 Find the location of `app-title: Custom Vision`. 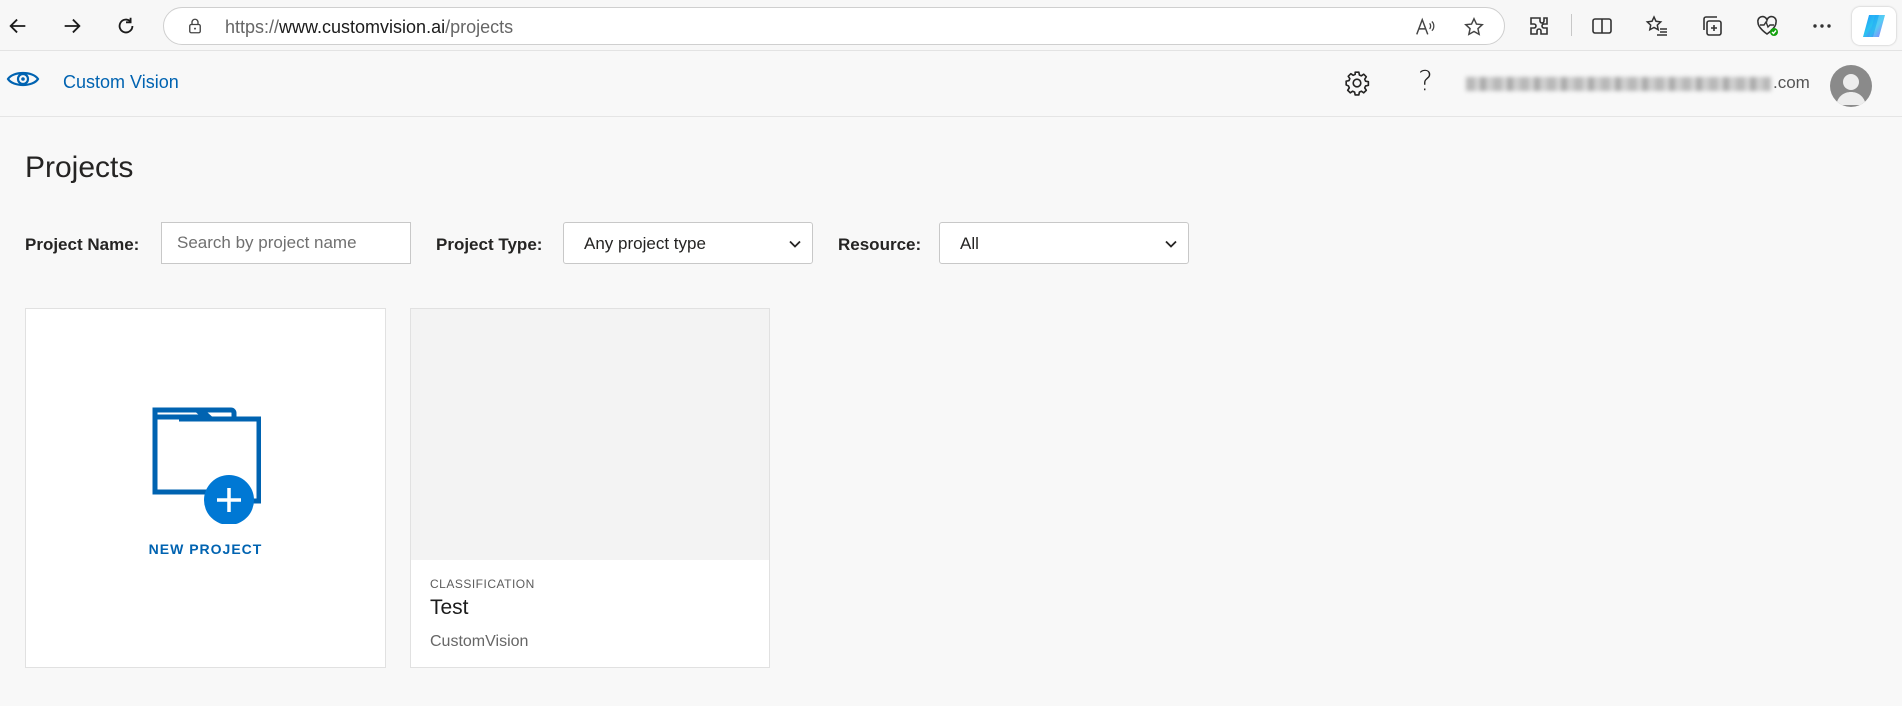

app-title: Custom Vision is located at coordinates (121, 82).